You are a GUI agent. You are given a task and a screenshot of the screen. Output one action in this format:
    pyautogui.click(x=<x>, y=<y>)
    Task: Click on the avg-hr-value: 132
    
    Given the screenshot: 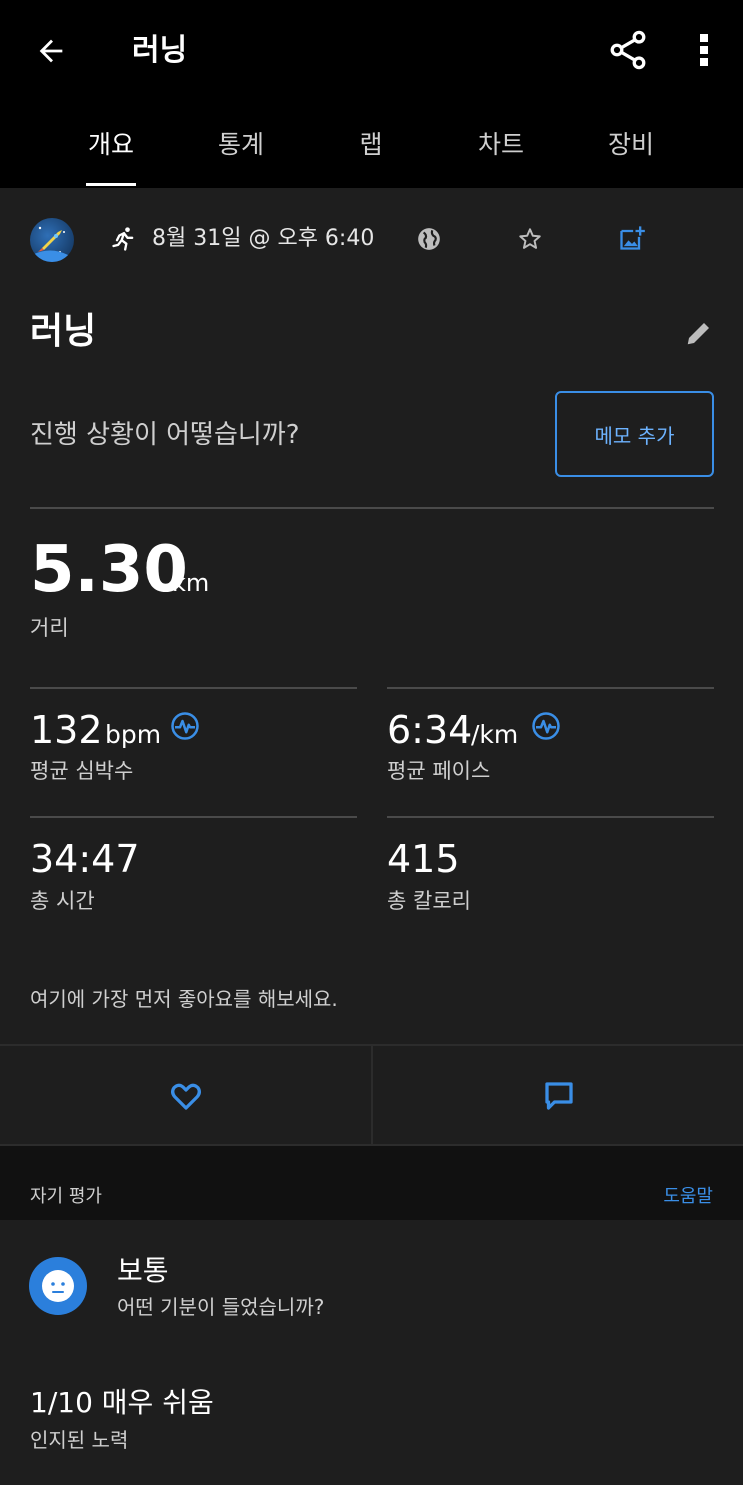 What is the action you would take?
    pyautogui.click(x=66, y=730)
    